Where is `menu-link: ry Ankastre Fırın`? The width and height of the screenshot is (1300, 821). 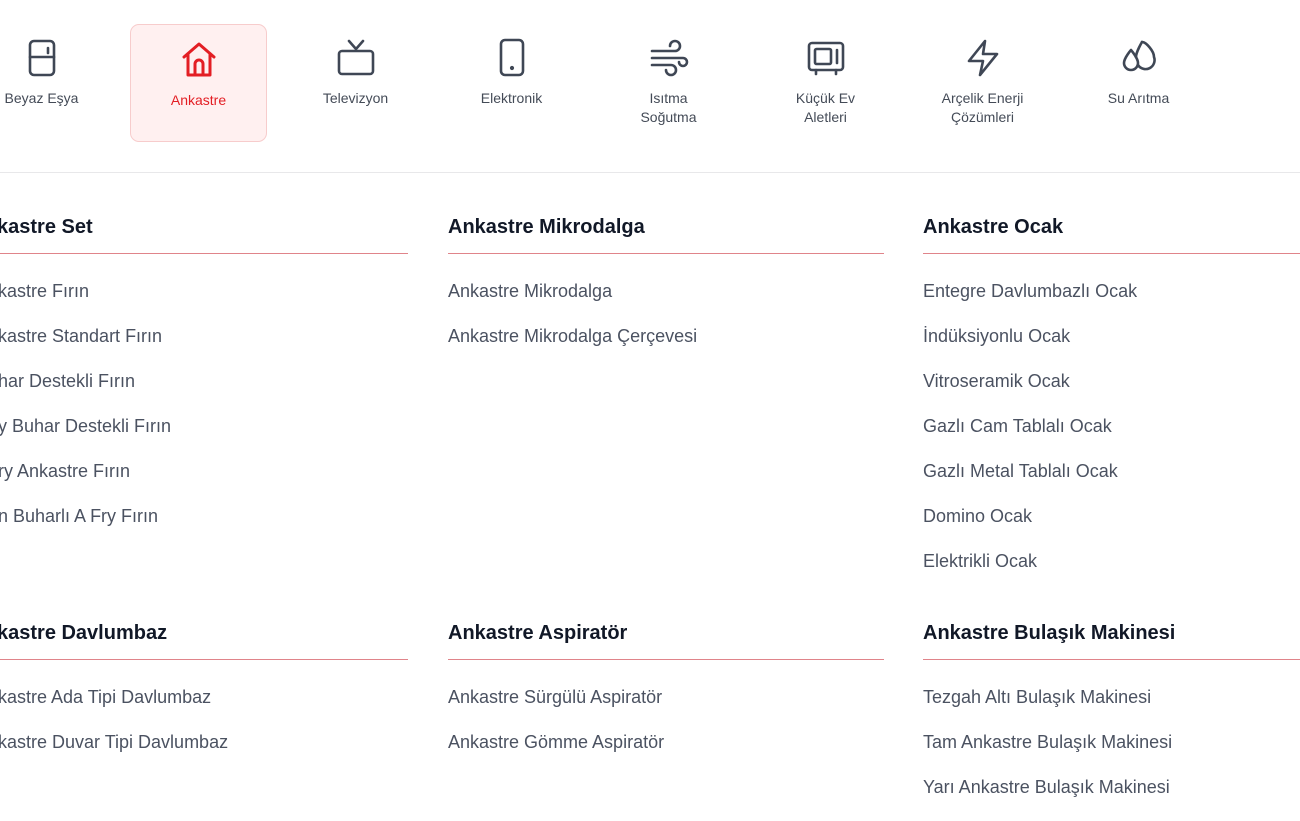 menu-link: ry Ankastre Fırın is located at coordinates (65, 471).